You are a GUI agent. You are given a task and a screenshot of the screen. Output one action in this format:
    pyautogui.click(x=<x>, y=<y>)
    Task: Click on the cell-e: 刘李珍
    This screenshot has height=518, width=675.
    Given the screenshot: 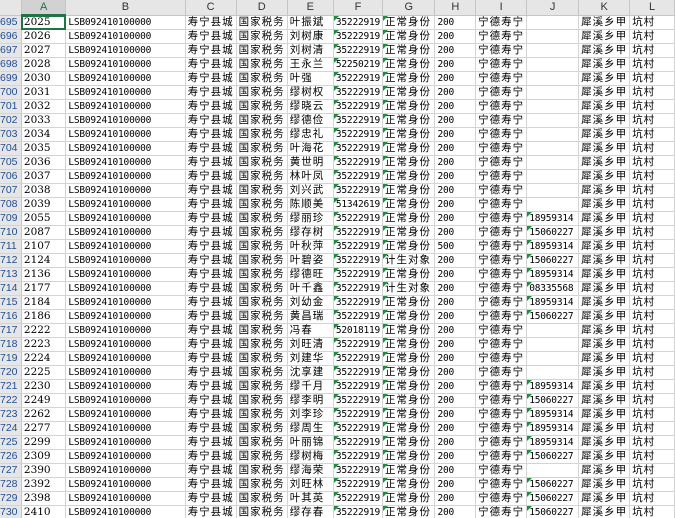 What is the action you would take?
    pyautogui.click(x=310, y=414)
    